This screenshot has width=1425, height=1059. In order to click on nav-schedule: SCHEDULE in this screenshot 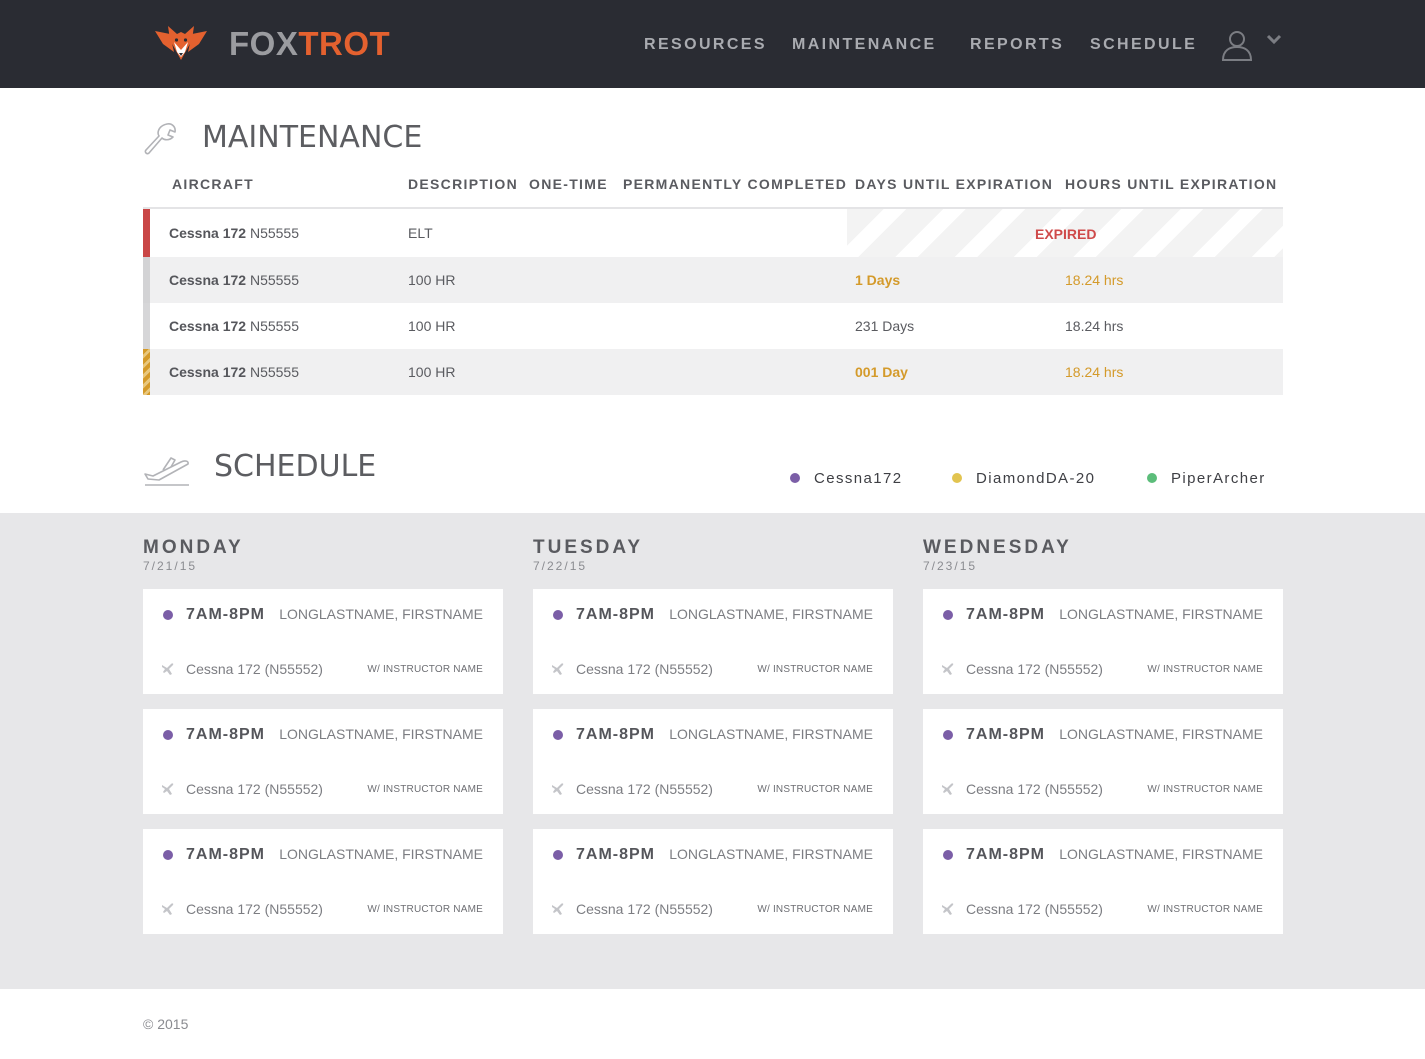, I will do `click(1143, 45)`.